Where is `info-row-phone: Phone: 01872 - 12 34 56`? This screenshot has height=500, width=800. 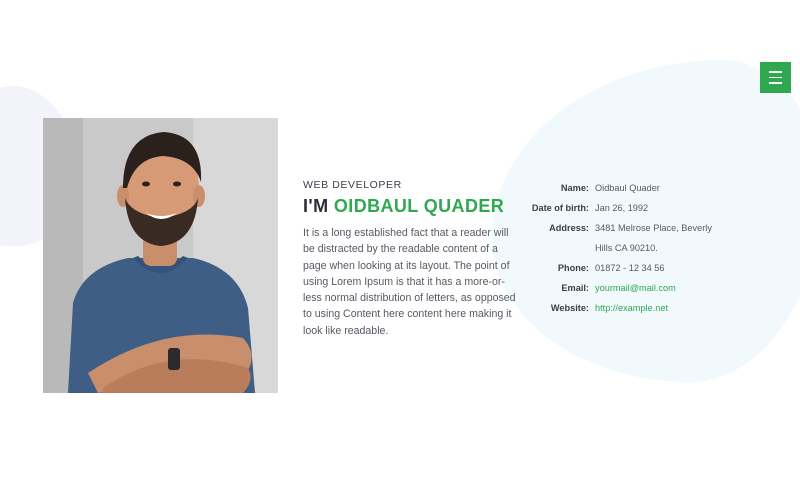 info-row-phone: Phone: 01872 - 12 34 56 is located at coordinates (635, 268).